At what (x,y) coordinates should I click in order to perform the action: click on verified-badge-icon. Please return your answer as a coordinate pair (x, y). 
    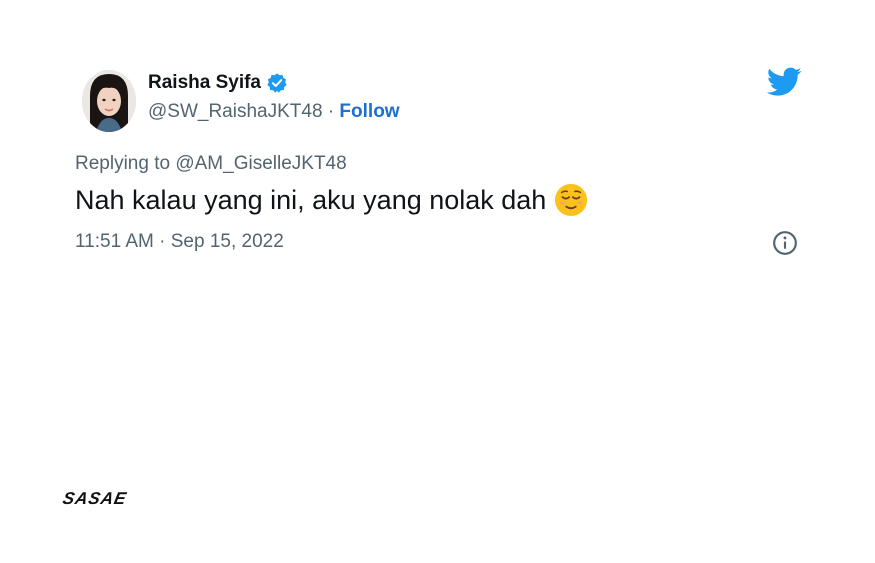
    Looking at the image, I should click on (277, 83).